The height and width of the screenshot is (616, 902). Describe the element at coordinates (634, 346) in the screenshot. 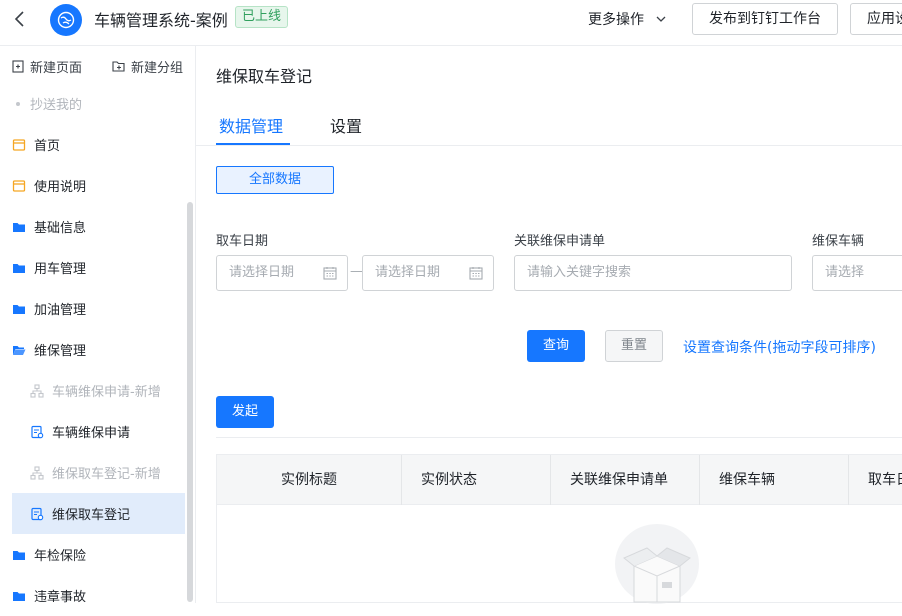

I see `reset-button: 重置` at that location.